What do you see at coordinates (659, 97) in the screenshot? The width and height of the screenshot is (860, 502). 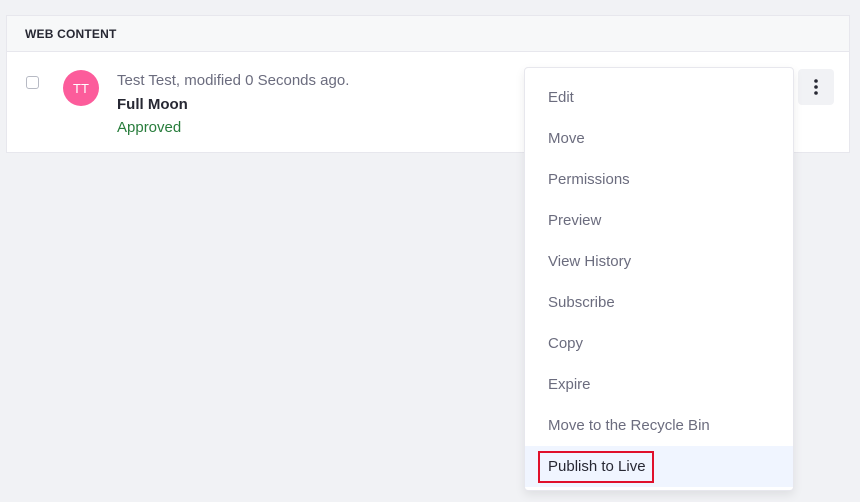 I see `menu-item-edit: Edit` at bounding box center [659, 97].